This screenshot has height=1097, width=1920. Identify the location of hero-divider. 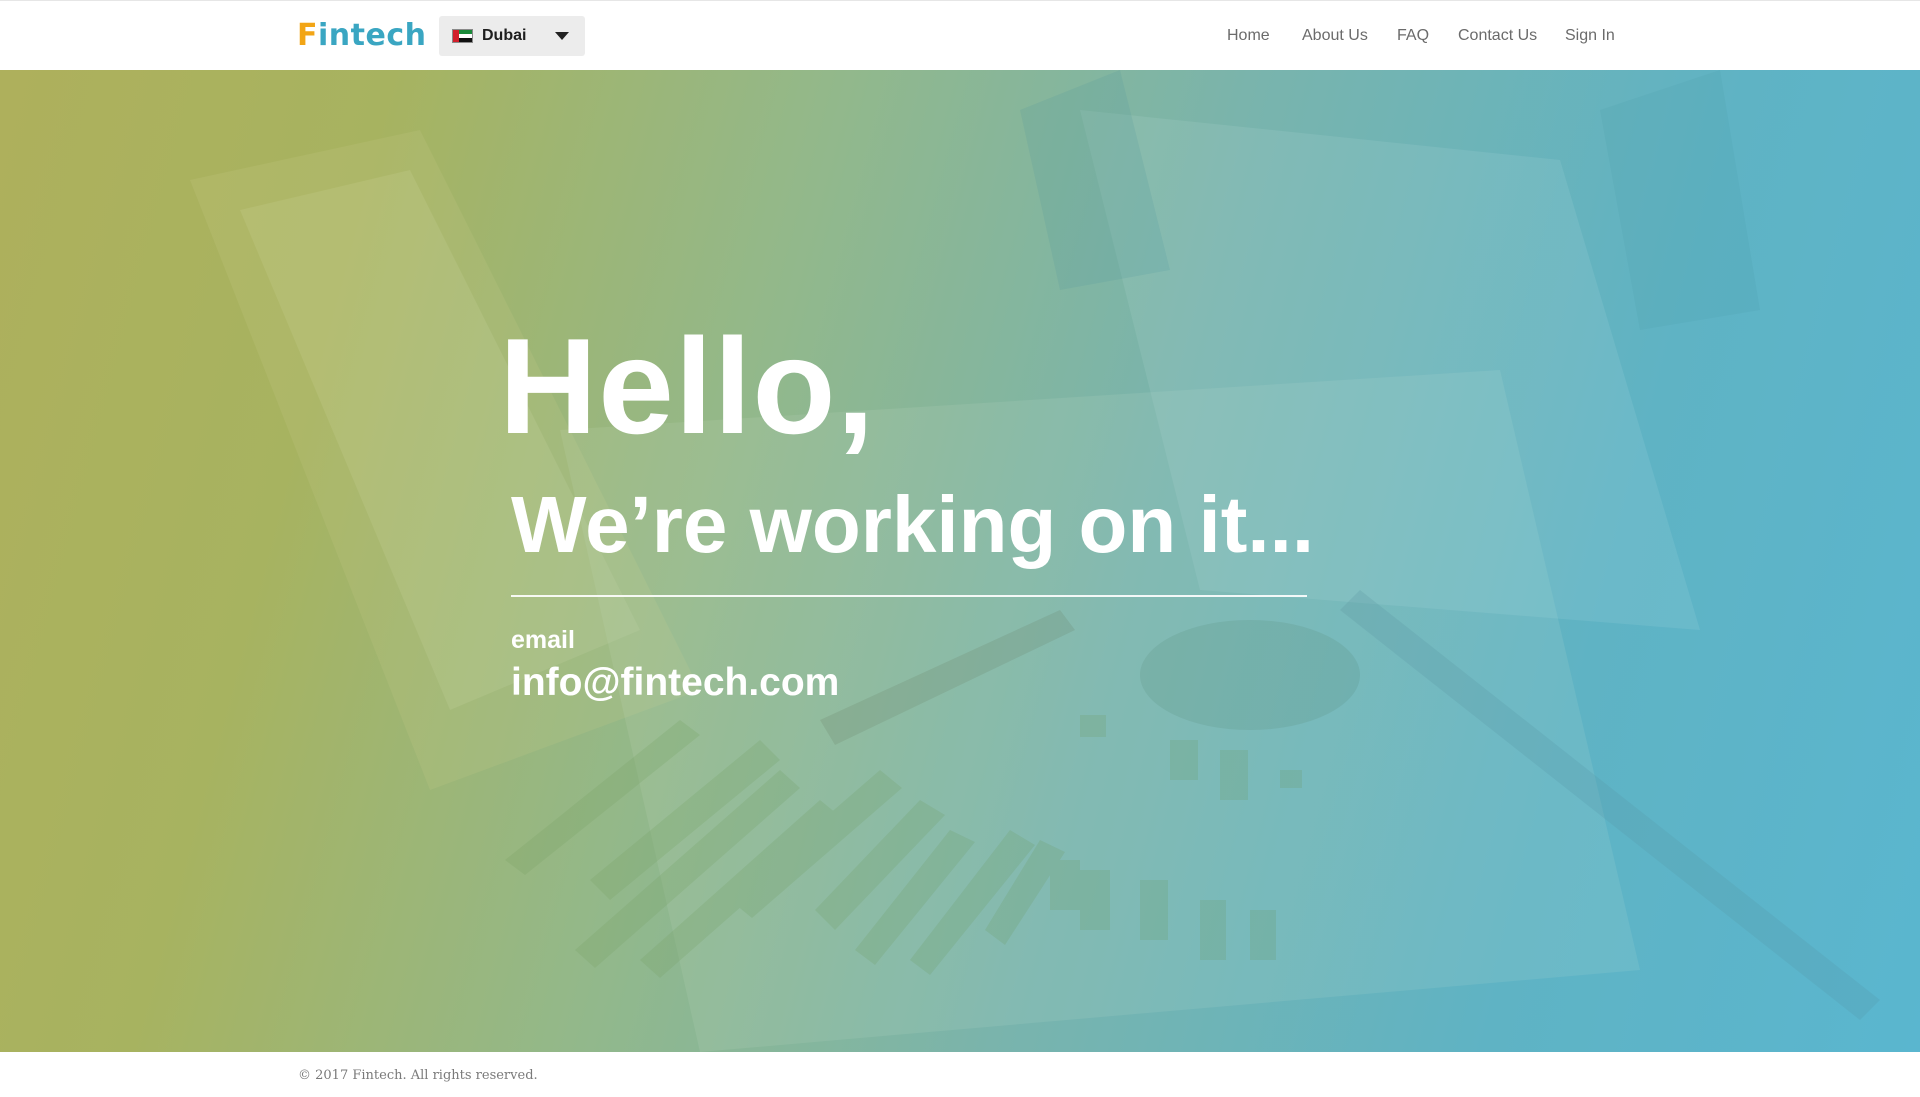
(909, 596).